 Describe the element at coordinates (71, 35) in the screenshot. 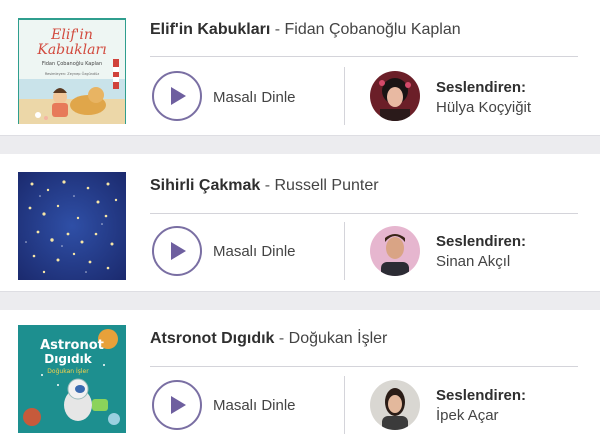

I see `svg-text: Elif'in` at that location.